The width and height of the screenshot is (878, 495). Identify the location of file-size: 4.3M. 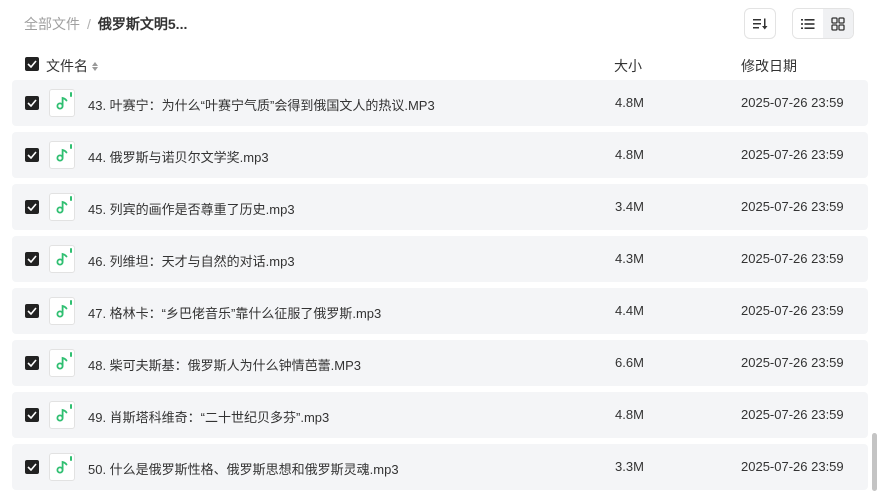
(629, 258).